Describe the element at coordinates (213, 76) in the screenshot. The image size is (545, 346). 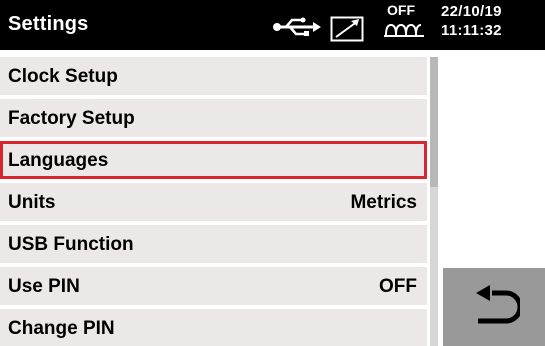
I see `menu-item-clock-setup: Clock Setup` at that location.